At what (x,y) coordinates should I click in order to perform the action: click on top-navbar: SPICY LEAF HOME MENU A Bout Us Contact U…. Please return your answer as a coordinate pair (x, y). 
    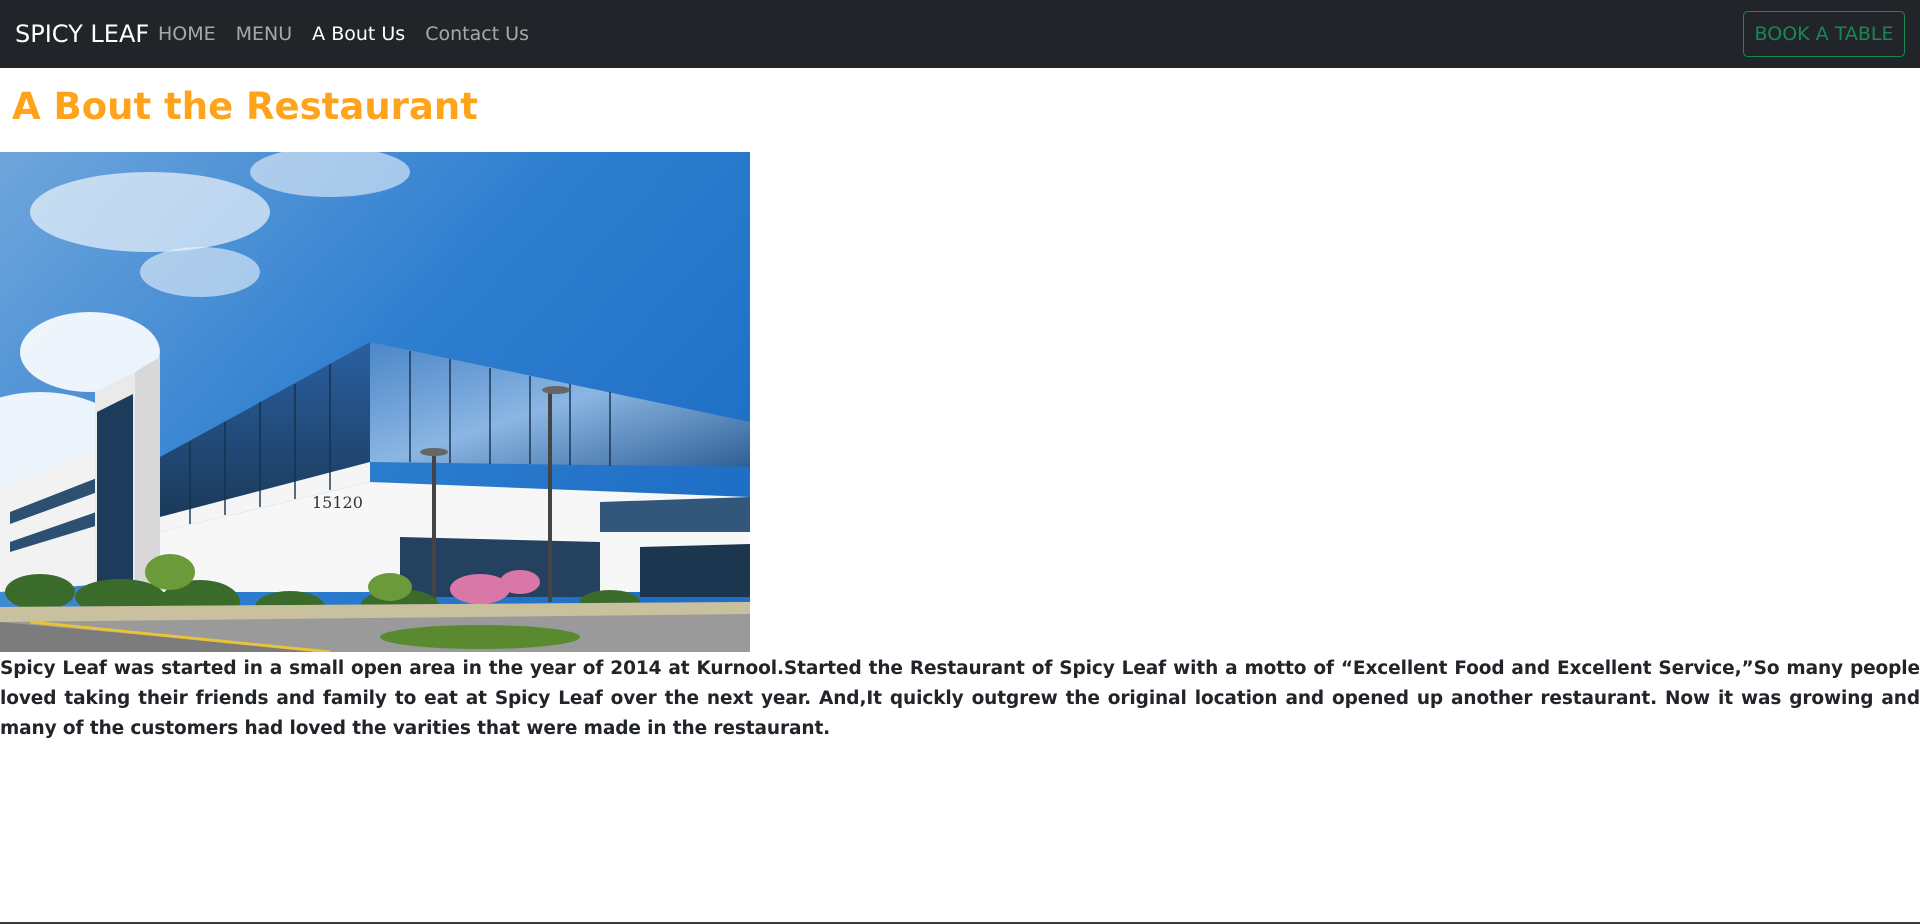
    Looking at the image, I should click on (960, 34).